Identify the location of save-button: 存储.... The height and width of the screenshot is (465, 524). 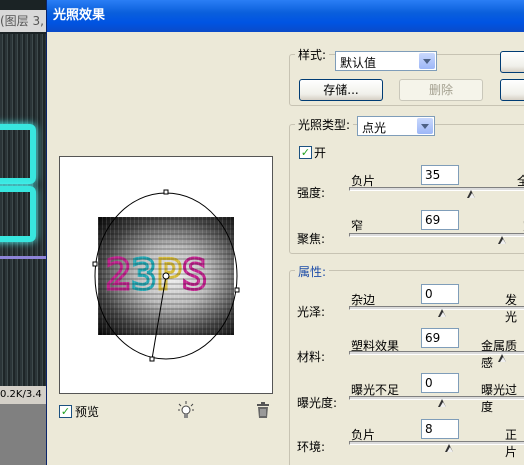
(341, 90).